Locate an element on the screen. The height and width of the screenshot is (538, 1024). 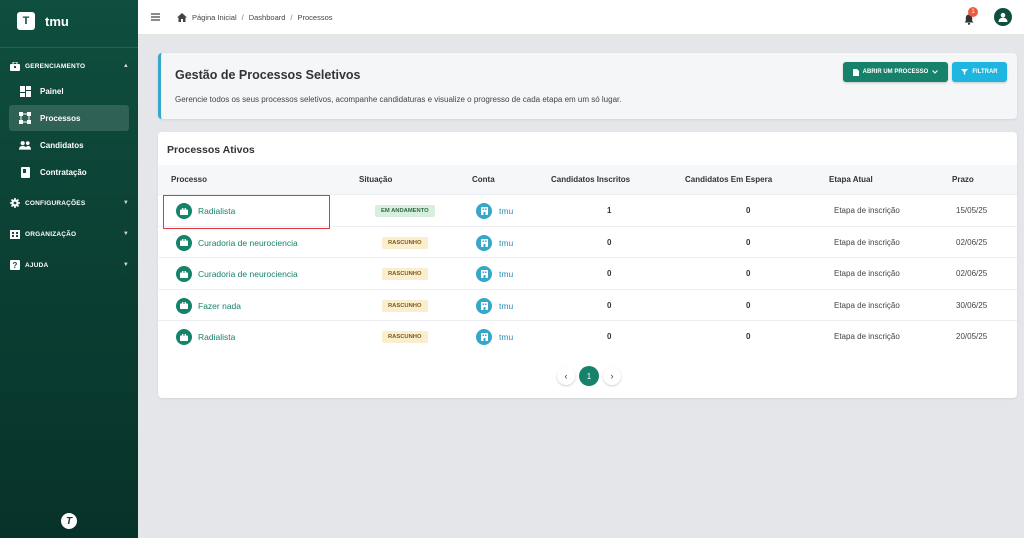
column-header: Candidatos Inscritos is located at coordinates (590, 179).